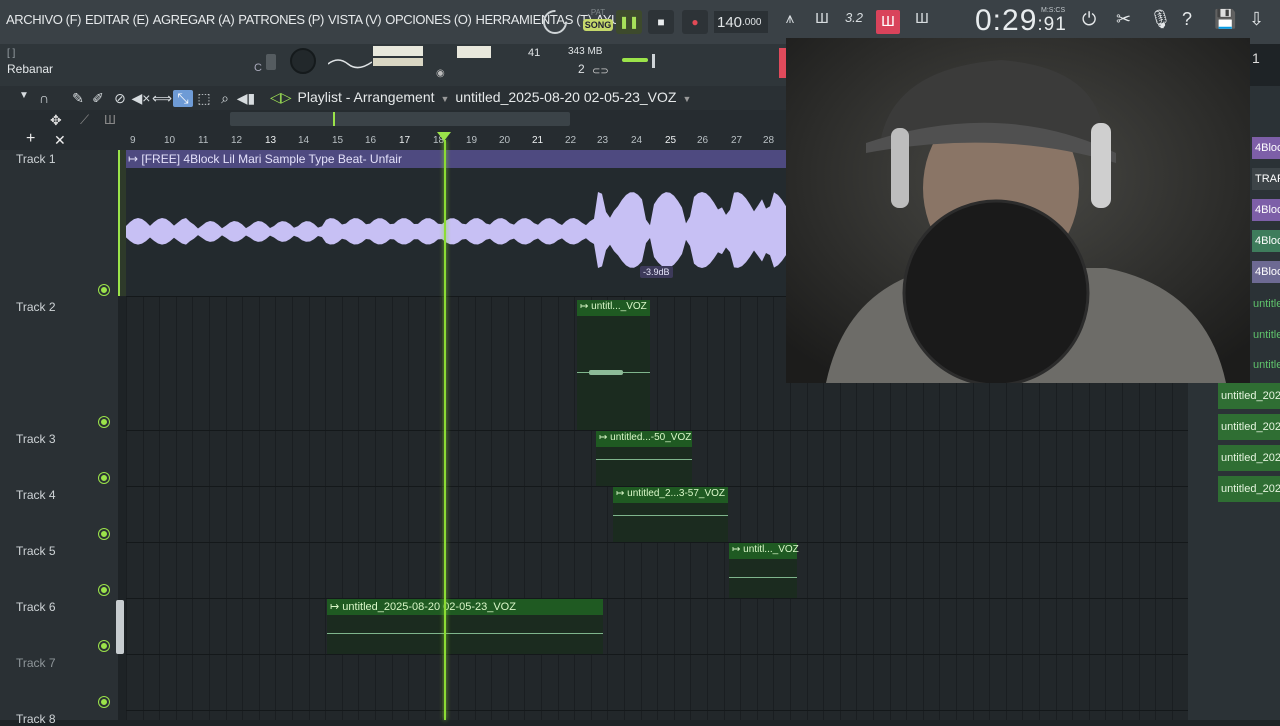 The height and width of the screenshot is (726, 1280). Describe the element at coordinates (1266, 241) in the screenshot. I see `browser-item-4: 4Bloc` at that location.